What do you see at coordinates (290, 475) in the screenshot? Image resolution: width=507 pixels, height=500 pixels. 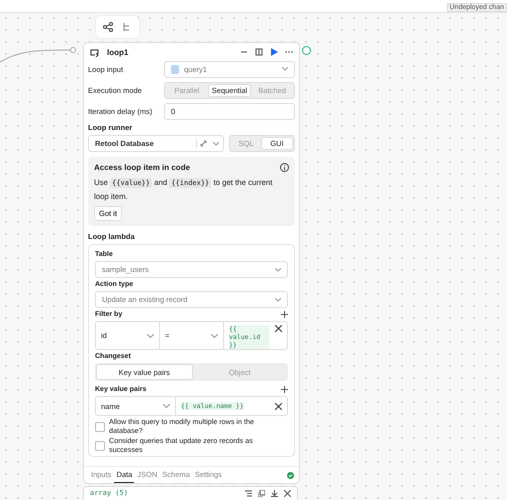 I see `success-icon` at bounding box center [290, 475].